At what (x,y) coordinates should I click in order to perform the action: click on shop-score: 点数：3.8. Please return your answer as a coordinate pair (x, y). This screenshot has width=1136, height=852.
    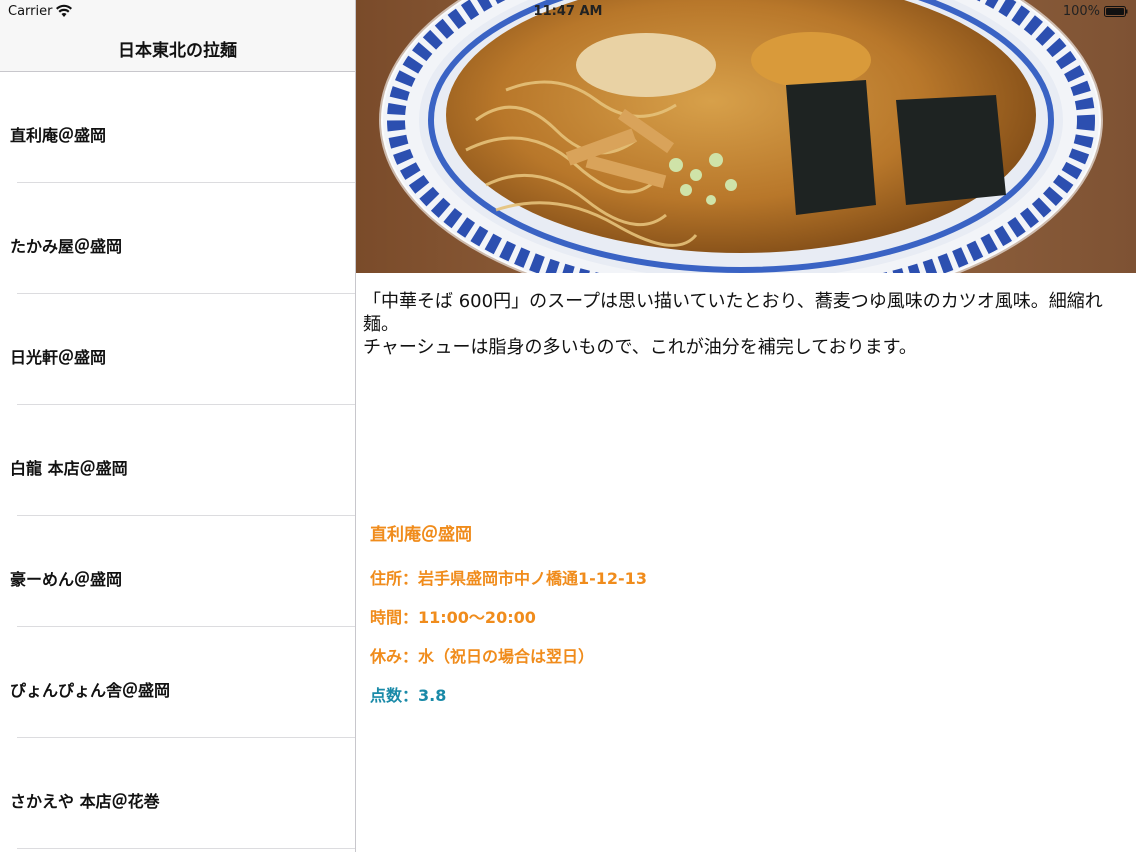
    Looking at the image, I should click on (408, 695).